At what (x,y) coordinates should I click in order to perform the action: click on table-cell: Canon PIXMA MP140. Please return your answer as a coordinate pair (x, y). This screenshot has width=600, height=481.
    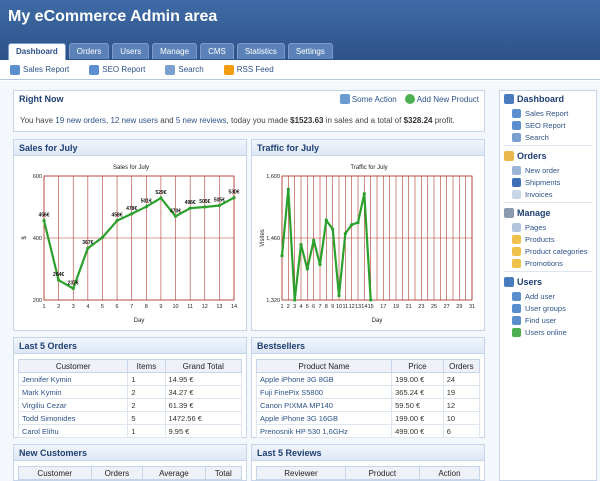
    Looking at the image, I should click on (324, 405).